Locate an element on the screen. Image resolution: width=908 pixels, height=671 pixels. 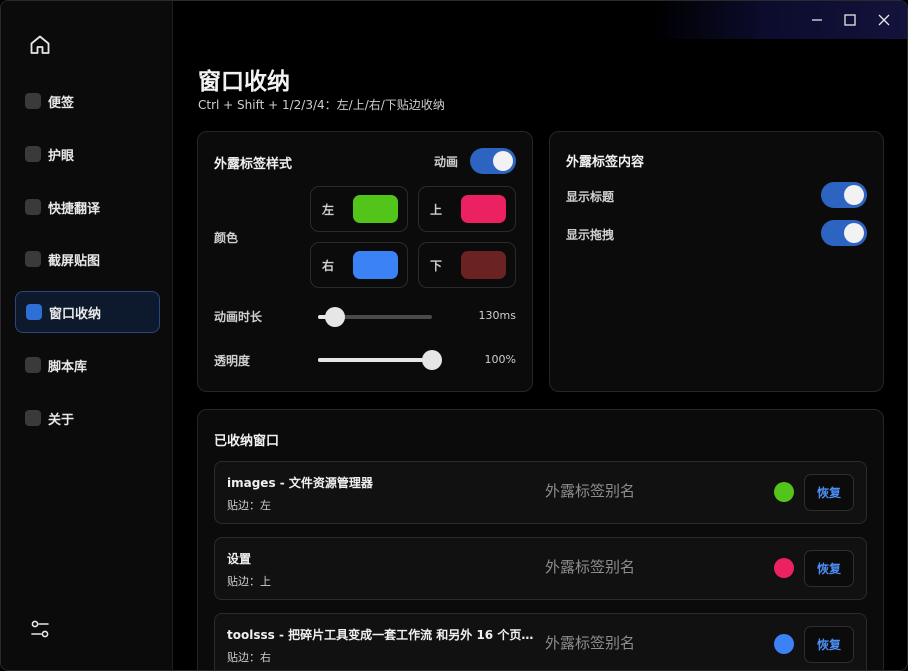
window-stash-icon is located at coordinates (34, 312).